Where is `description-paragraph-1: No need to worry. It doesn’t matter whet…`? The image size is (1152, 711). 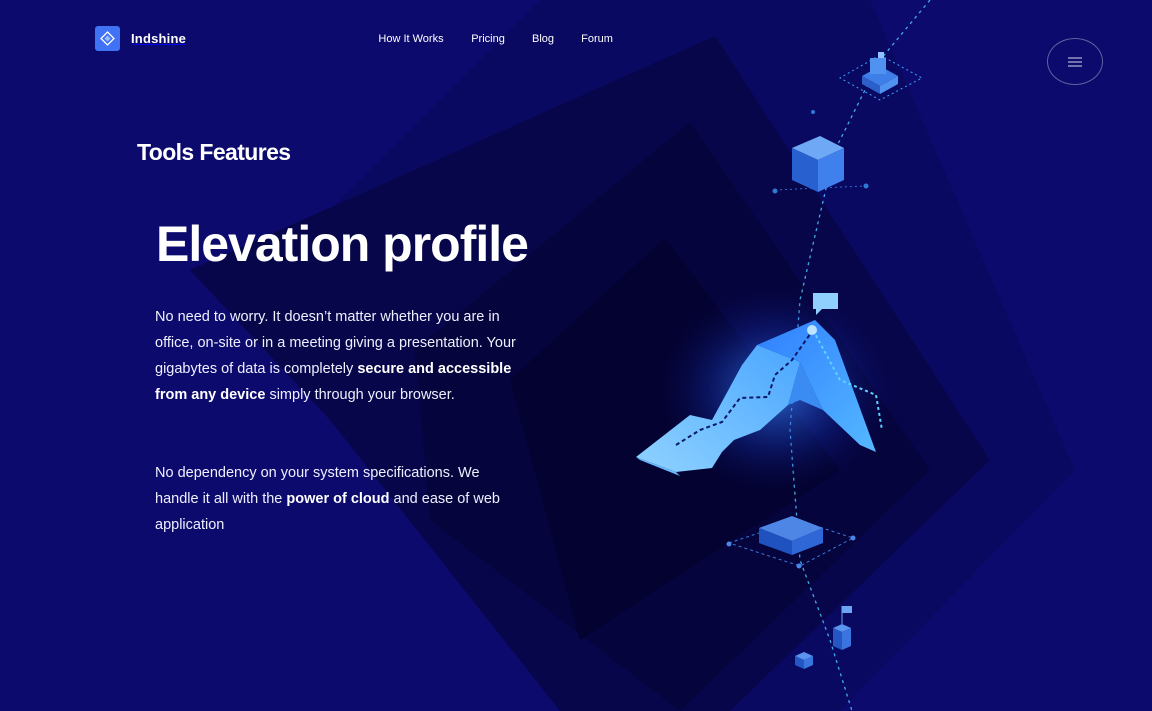 description-paragraph-1: No need to worry. It doesn’t matter whet… is located at coordinates (337, 356).